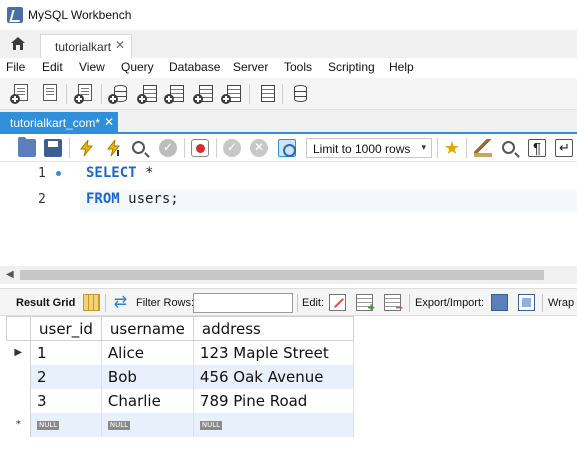 The image size is (577, 455). Describe the element at coordinates (87, 148) in the screenshot. I see `lightning-icon` at that location.